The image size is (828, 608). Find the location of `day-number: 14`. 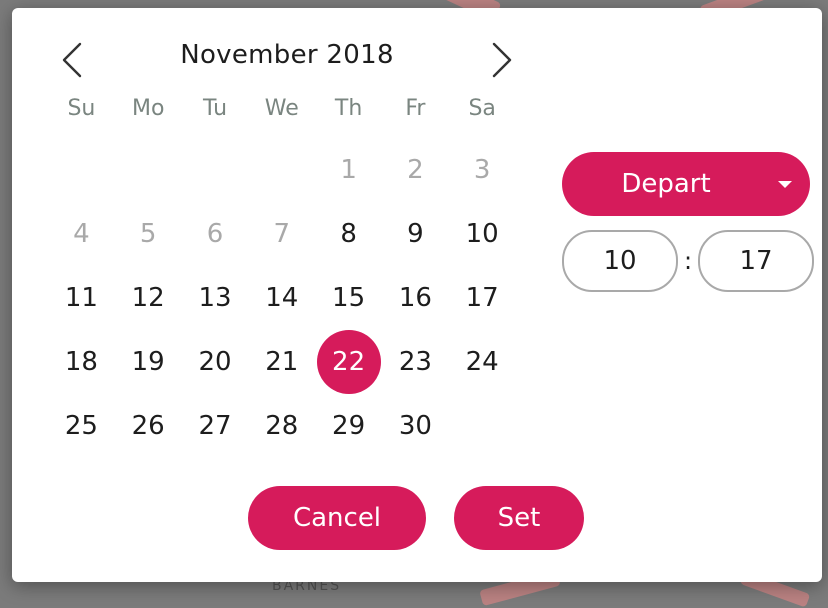

day-number: 14 is located at coordinates (282, 298).